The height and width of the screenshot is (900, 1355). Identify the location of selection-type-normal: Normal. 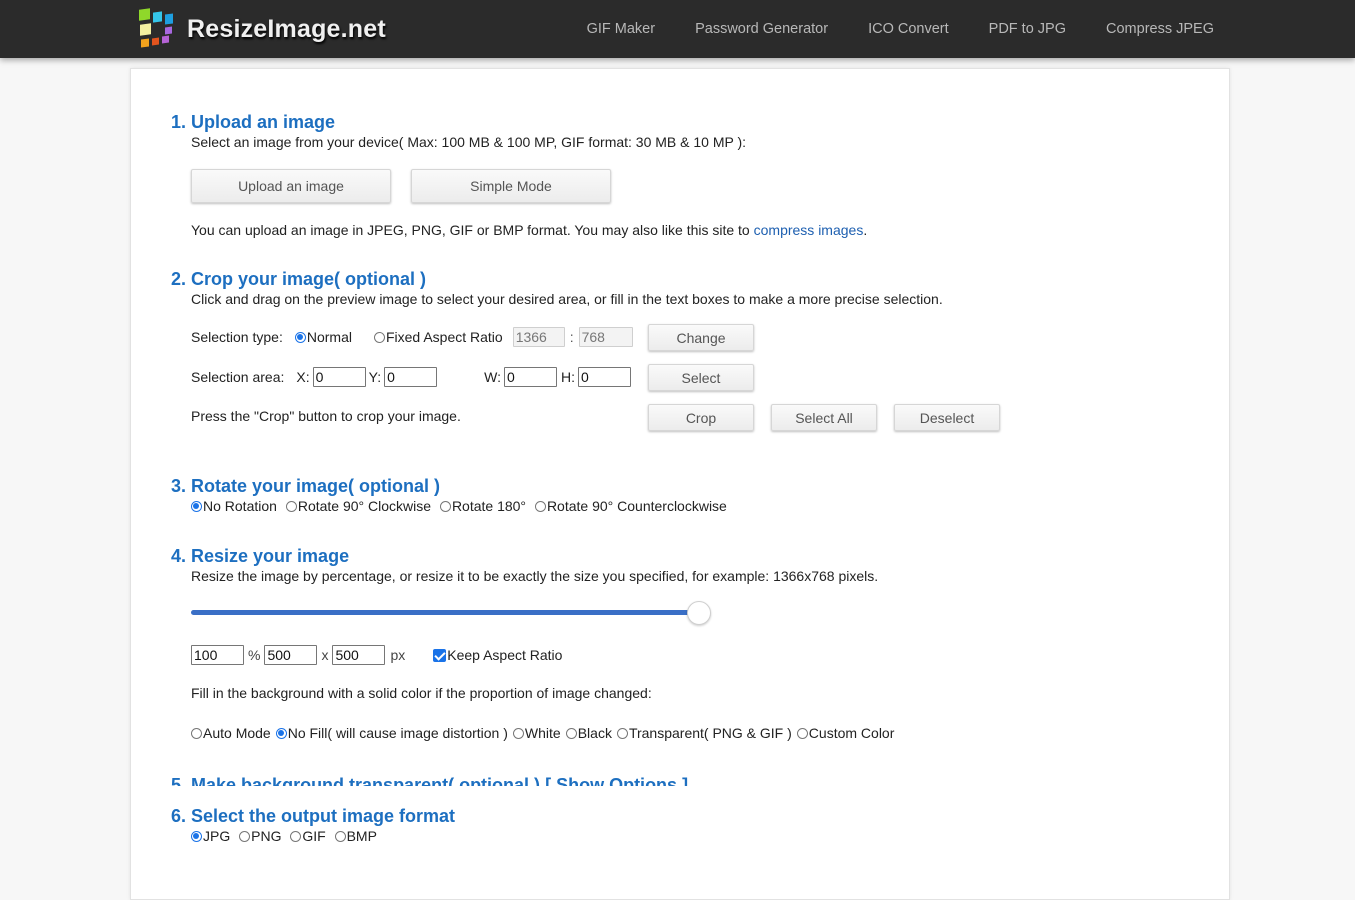
(323, 337).